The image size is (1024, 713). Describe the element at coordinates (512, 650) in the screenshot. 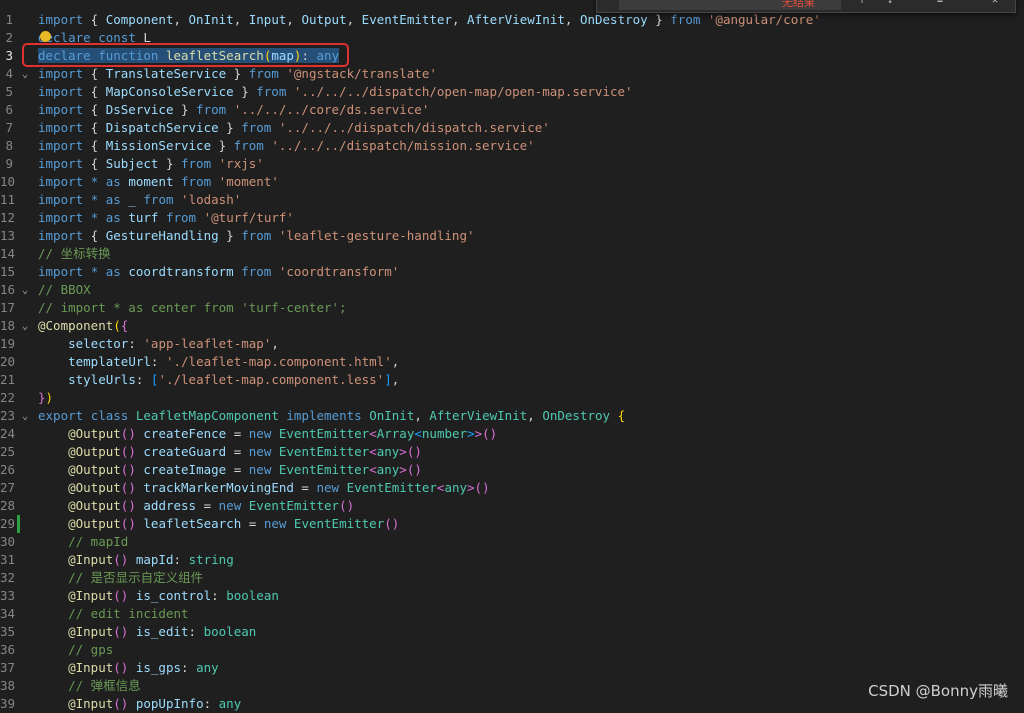

I see `code-line: 36 // gps` at that location.